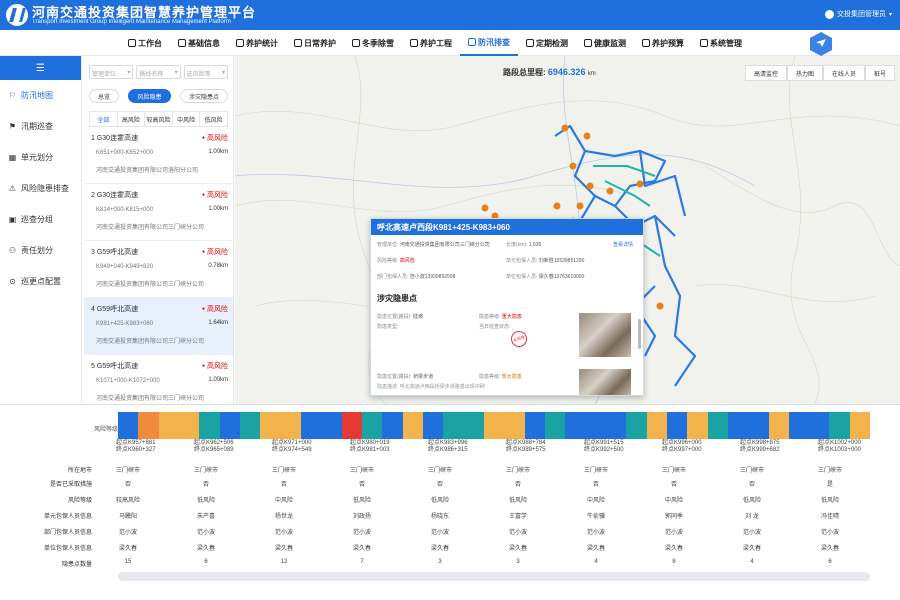 This screenshot has height=600, width=900. What do you see at coordinates (751, 471) in the screenshot?
I see `table-cell: 三门峡市` at bounding box center [751, 471].